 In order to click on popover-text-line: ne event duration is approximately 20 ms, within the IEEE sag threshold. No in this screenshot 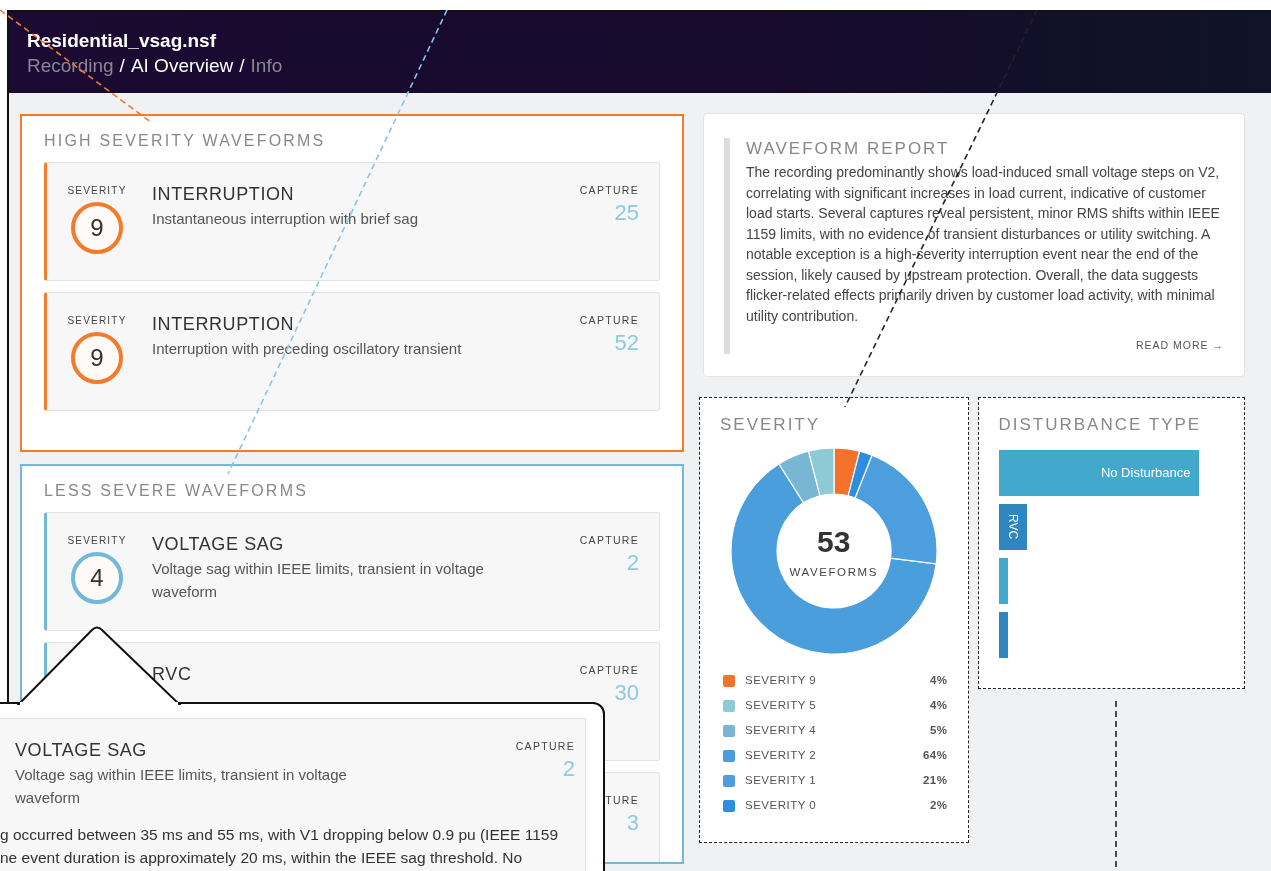, I will do `click(262, 858)`.